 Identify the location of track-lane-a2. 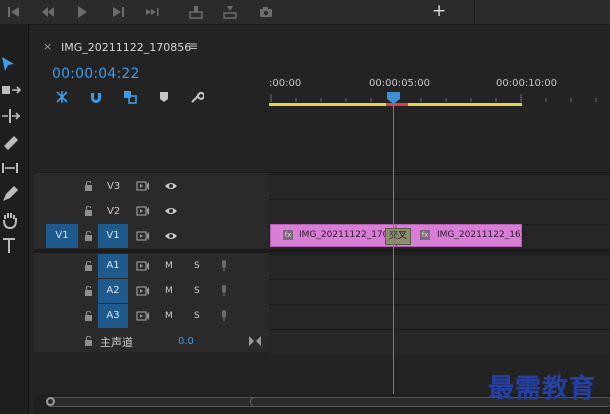
(439, 291).